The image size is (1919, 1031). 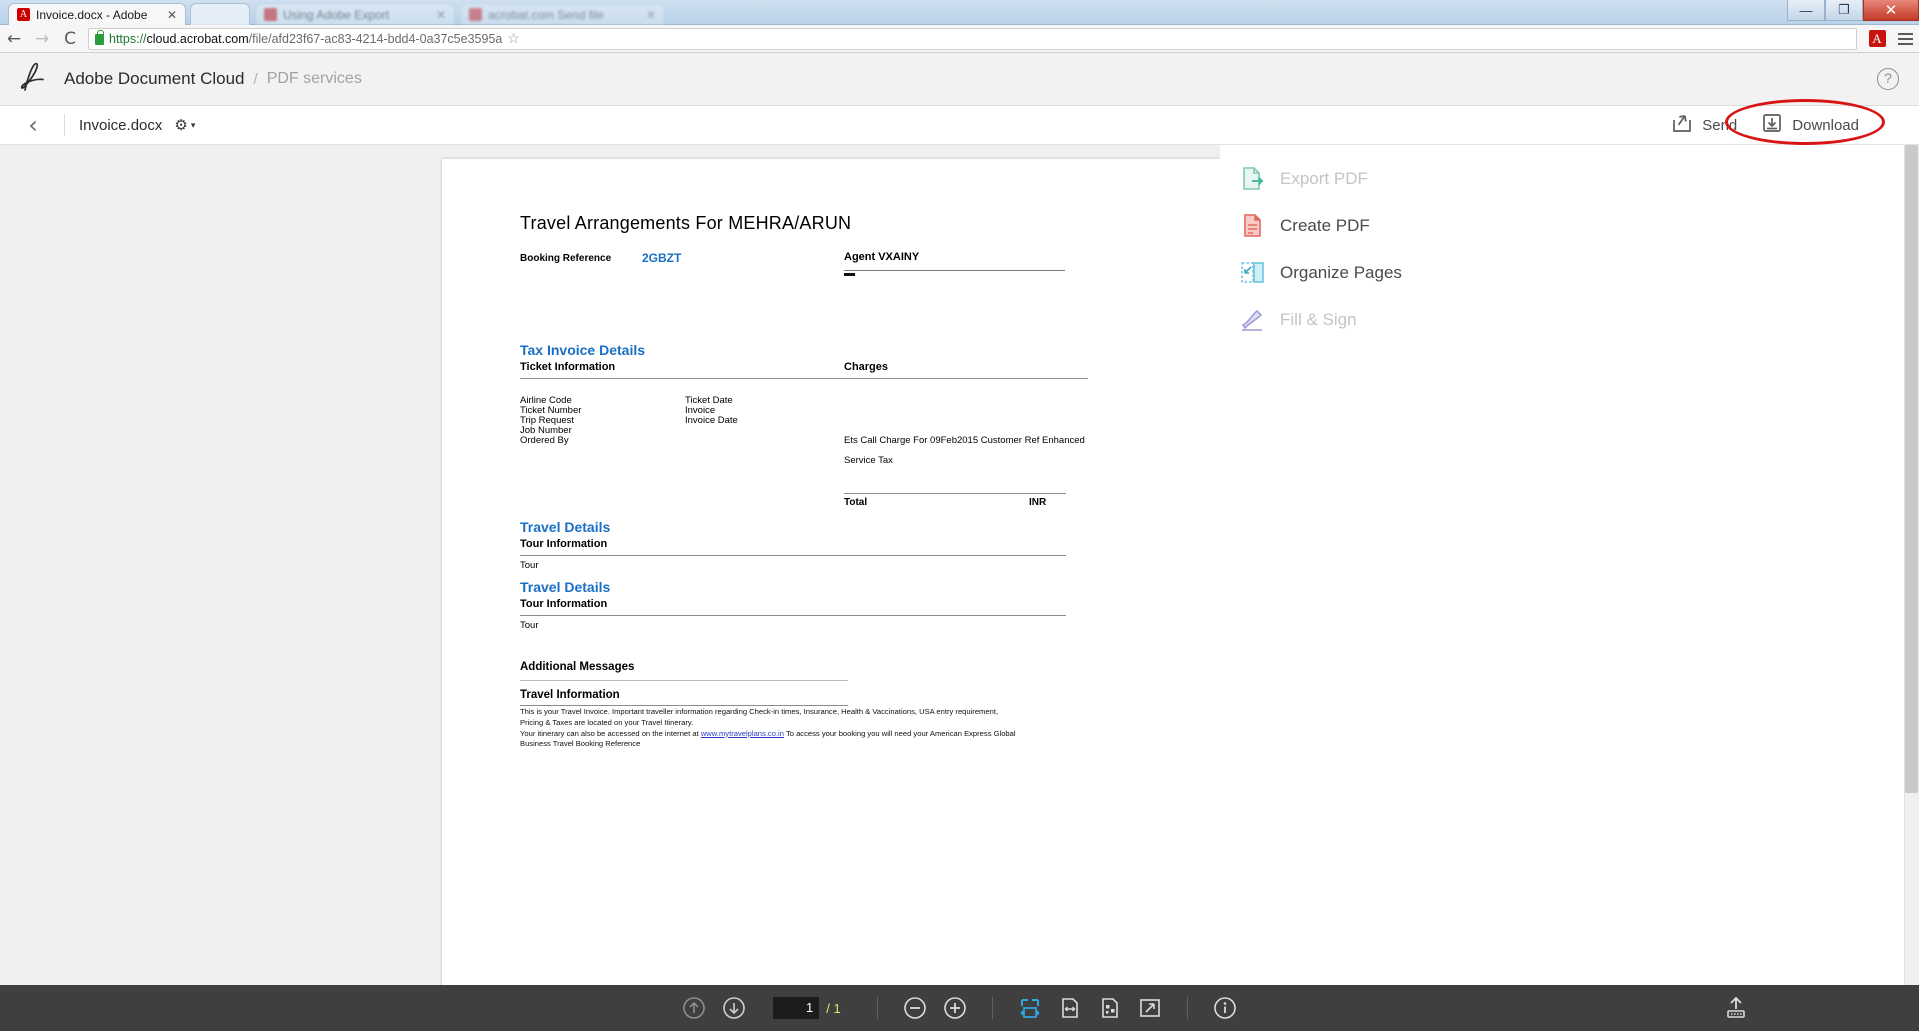 What do you see at coordinates (955, 1008) in the screenshot?
I see `zoom-in-button` at bounding box center [955, 1008].